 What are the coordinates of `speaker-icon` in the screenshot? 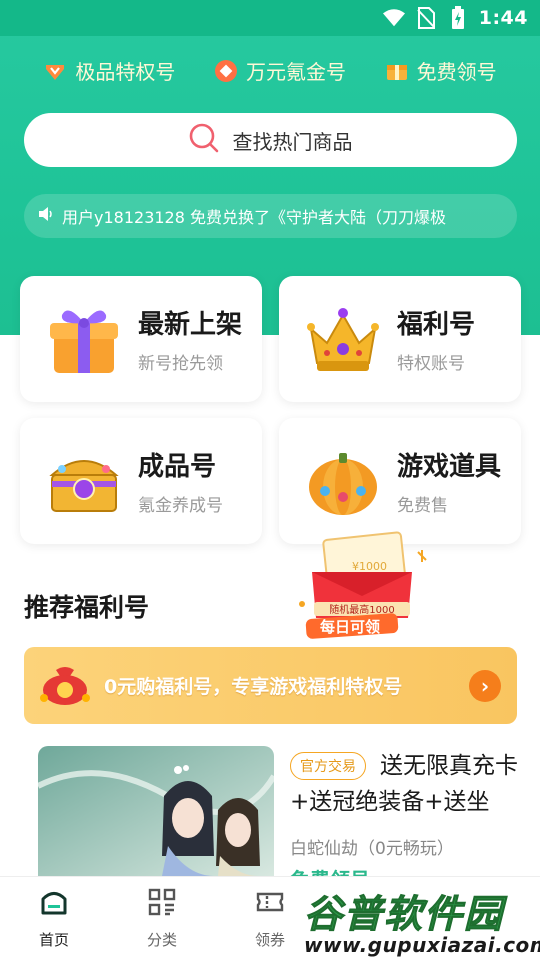 It's located at (46, 216).